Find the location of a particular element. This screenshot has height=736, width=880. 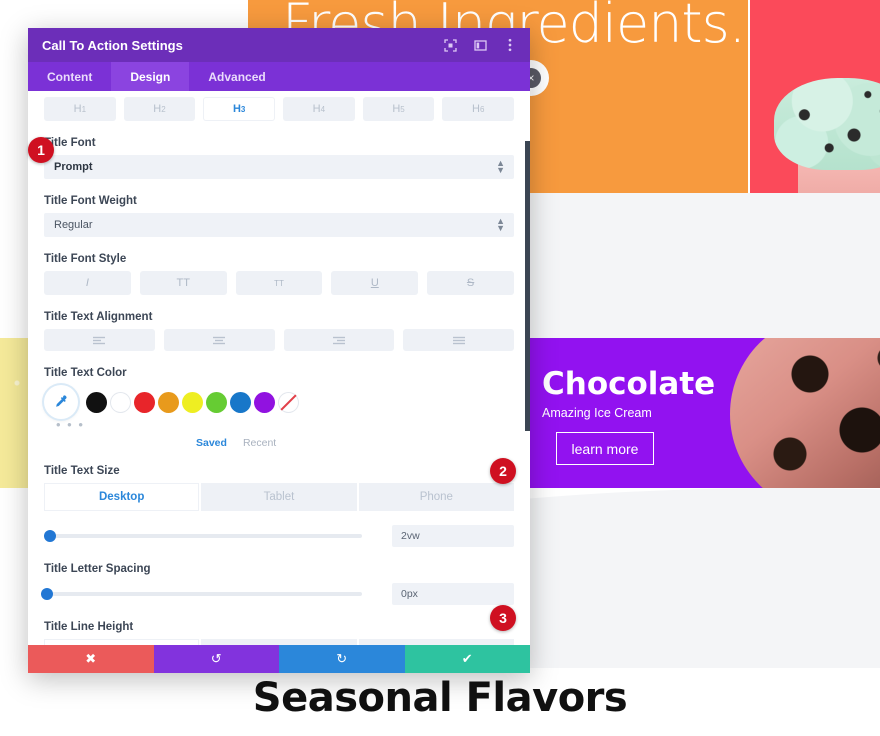

heading-level-h4: H4 is located at coordinates (319, 109).